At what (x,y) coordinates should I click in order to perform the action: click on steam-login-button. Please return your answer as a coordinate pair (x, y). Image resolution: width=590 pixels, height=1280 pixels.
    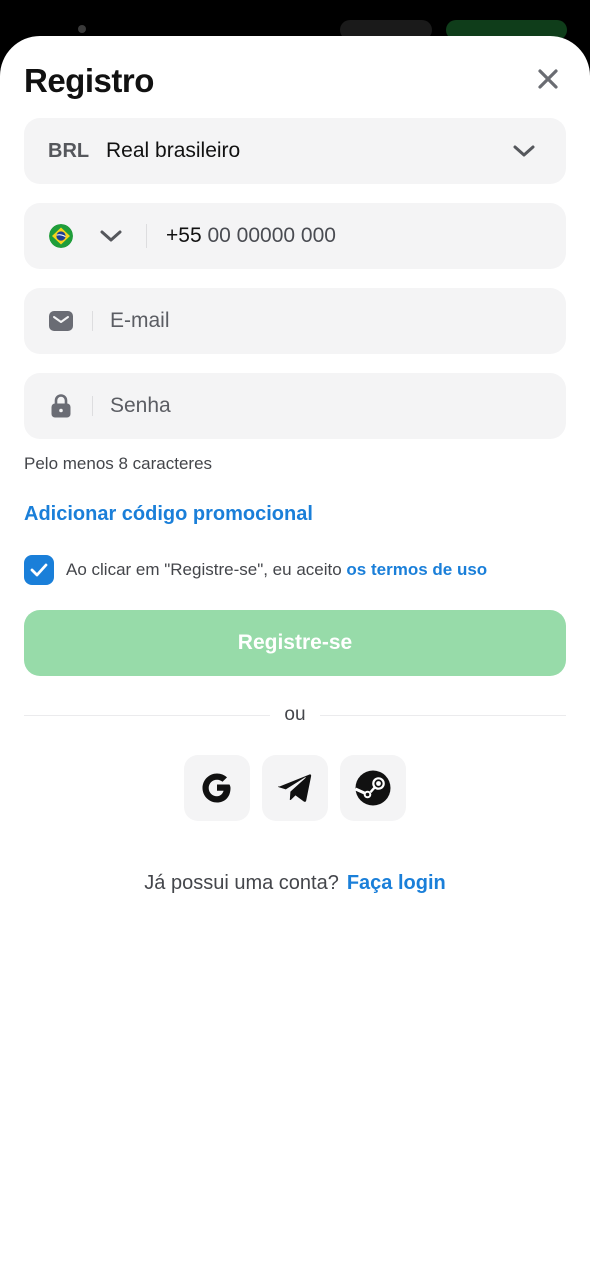
    Looking at the image, I should click on (373, 788).